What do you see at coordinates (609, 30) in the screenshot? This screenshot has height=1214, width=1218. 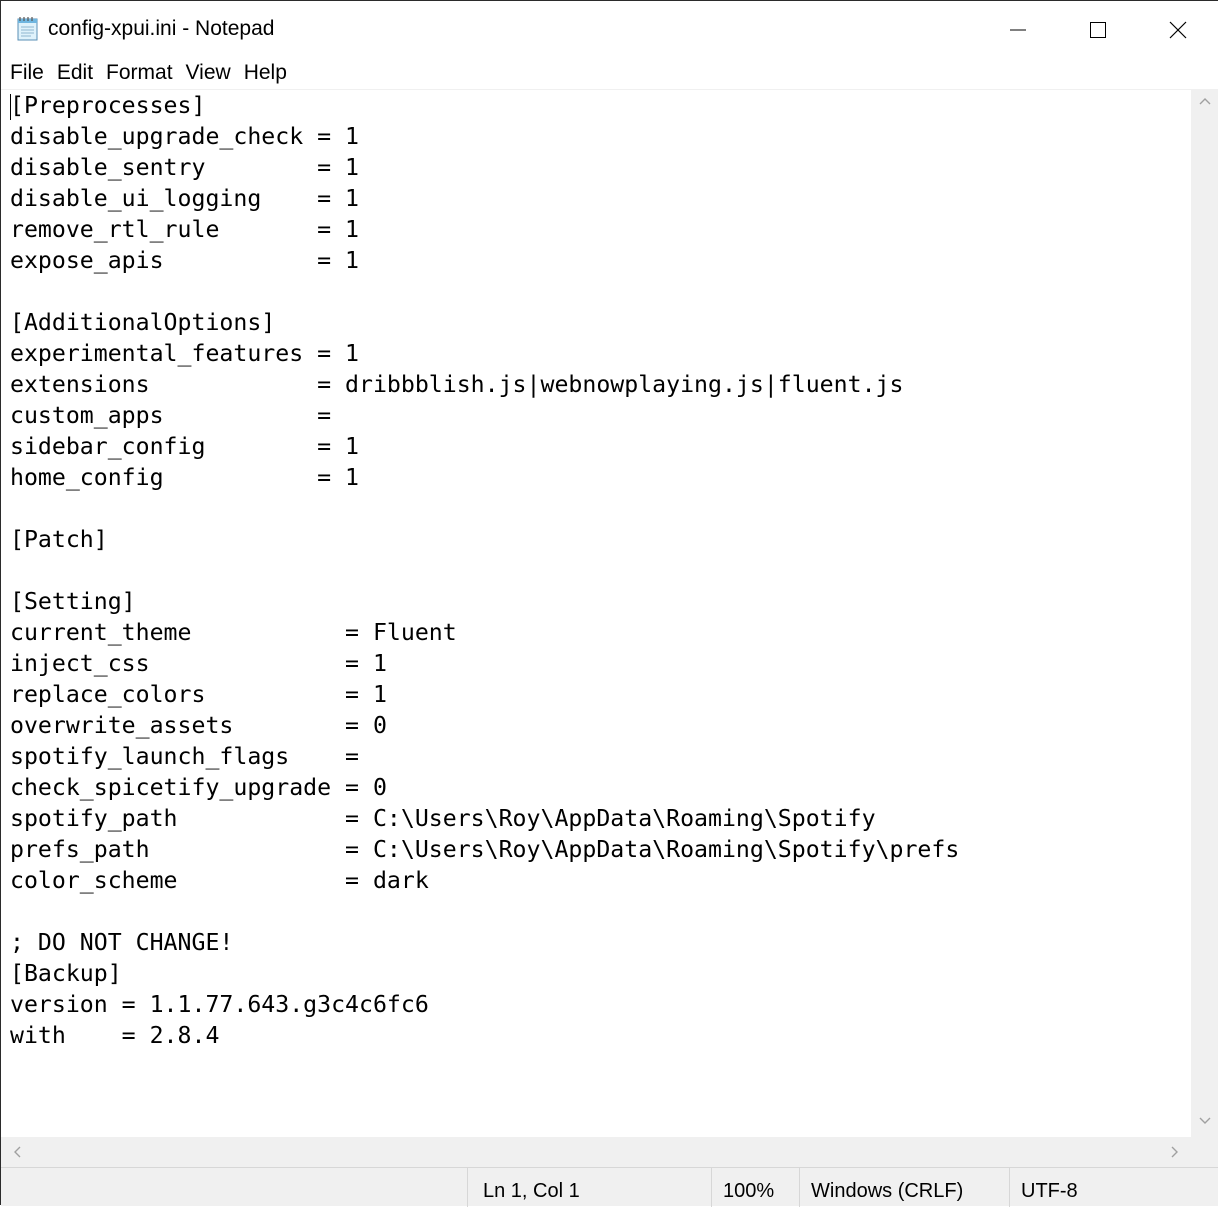 I see `title-bar: config-xpui.ini - Notepad` at bounding box center [609, 30].